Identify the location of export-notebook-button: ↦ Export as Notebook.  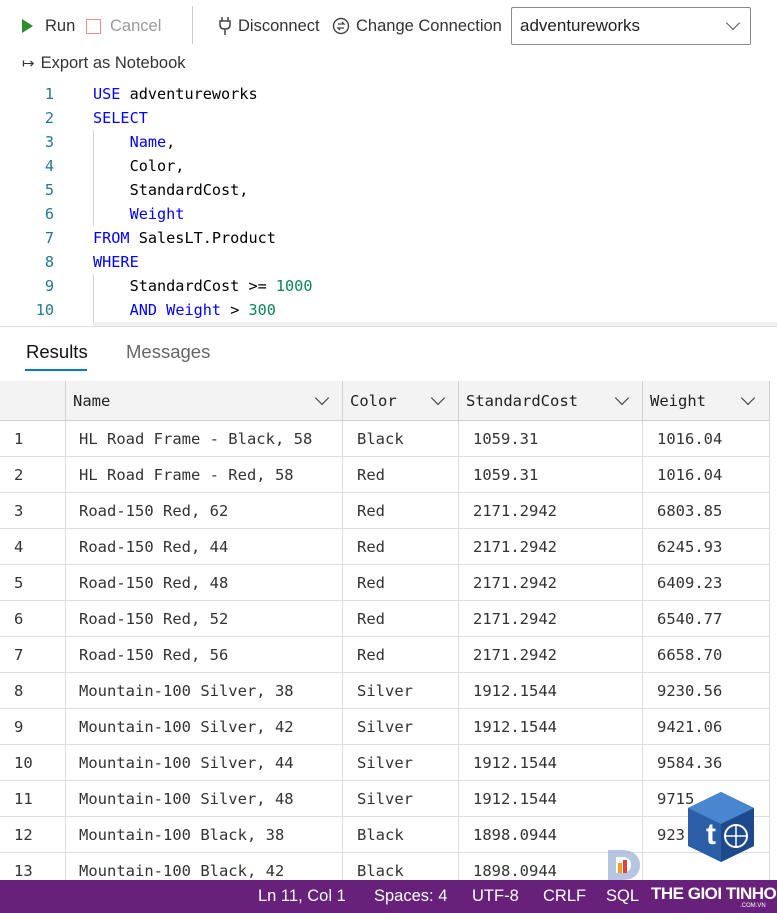
(104, 63).